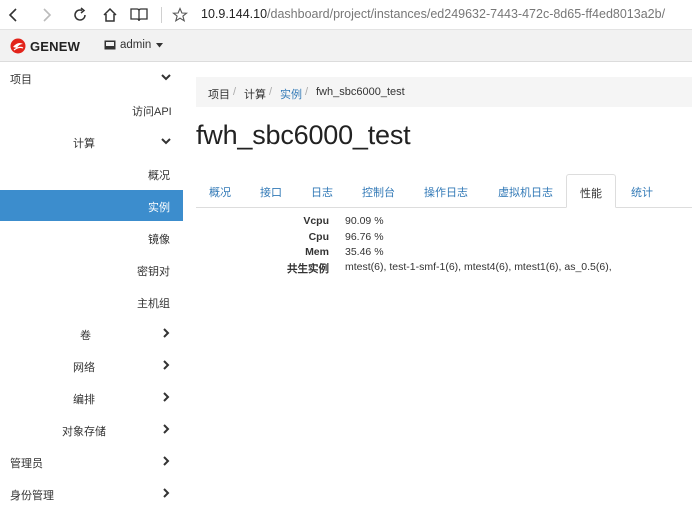  What do you see at coordinates (91, 77) in the screenshot?
I see `sidebar-item-project: 项目` at bounding box center [91, 77].